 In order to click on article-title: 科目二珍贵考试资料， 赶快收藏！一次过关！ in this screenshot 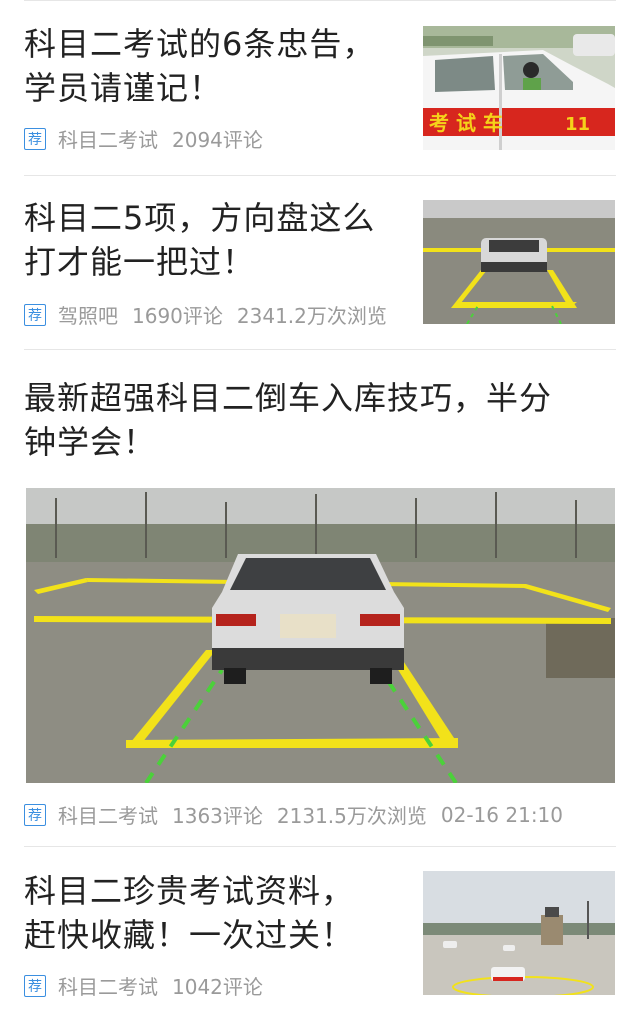, I will do `click(189, 913)`.